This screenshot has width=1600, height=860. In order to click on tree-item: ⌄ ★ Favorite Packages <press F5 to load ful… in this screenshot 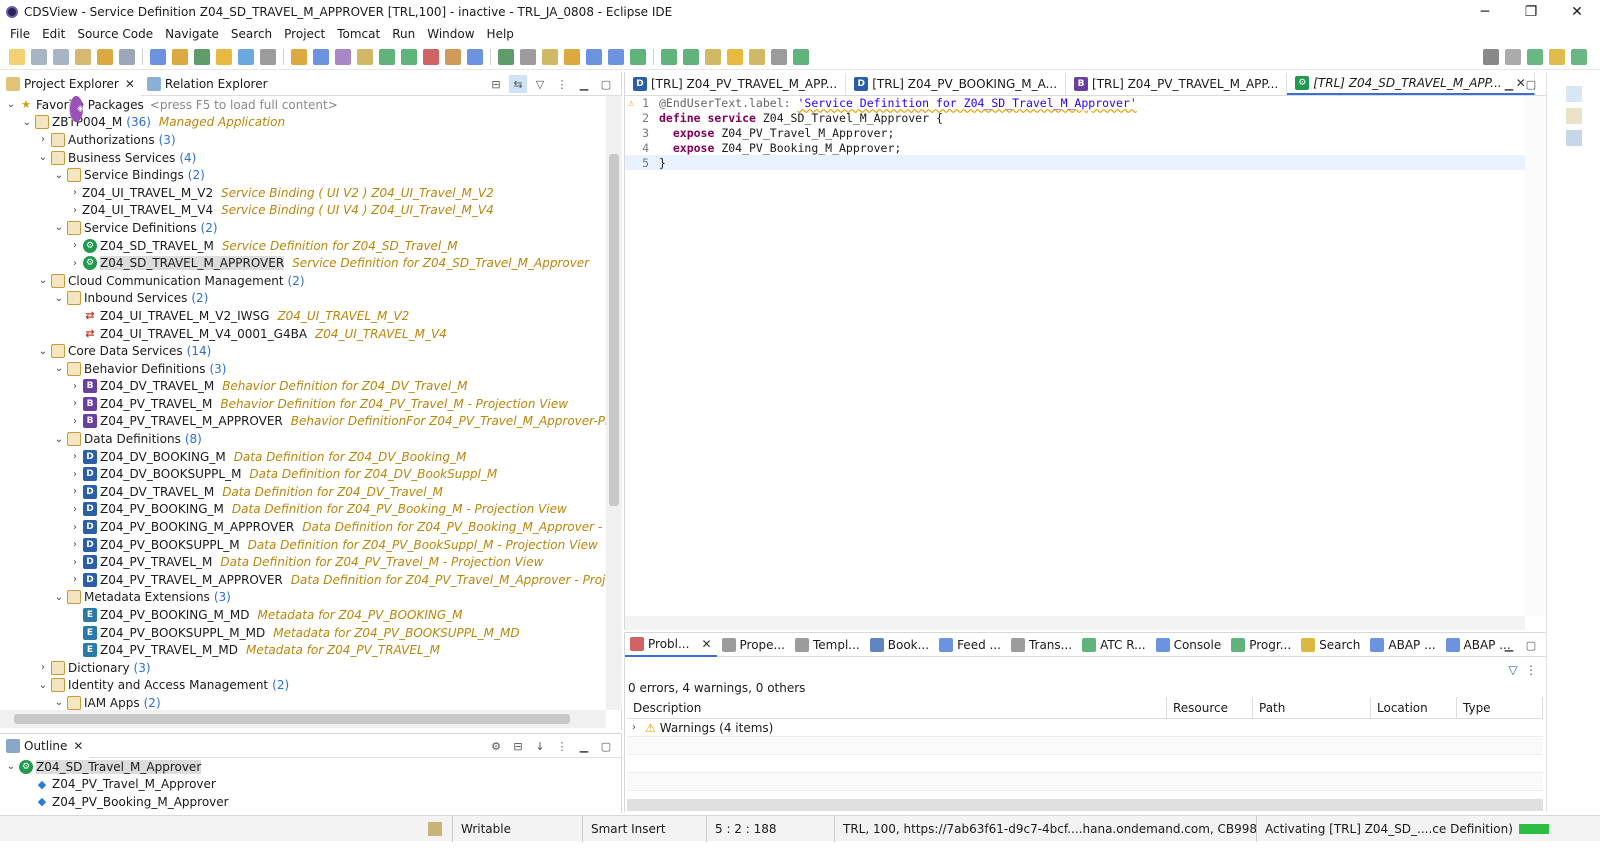, I will do `click(303, 105)`.